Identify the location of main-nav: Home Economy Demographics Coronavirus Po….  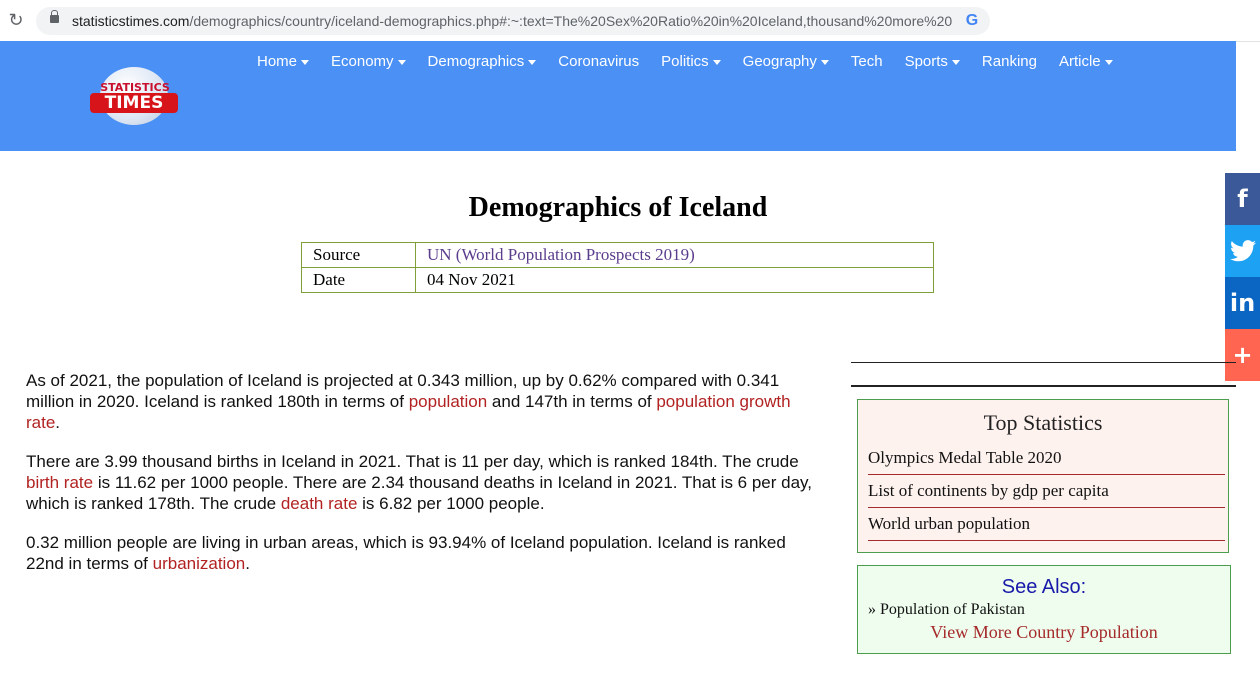
(685, 62).